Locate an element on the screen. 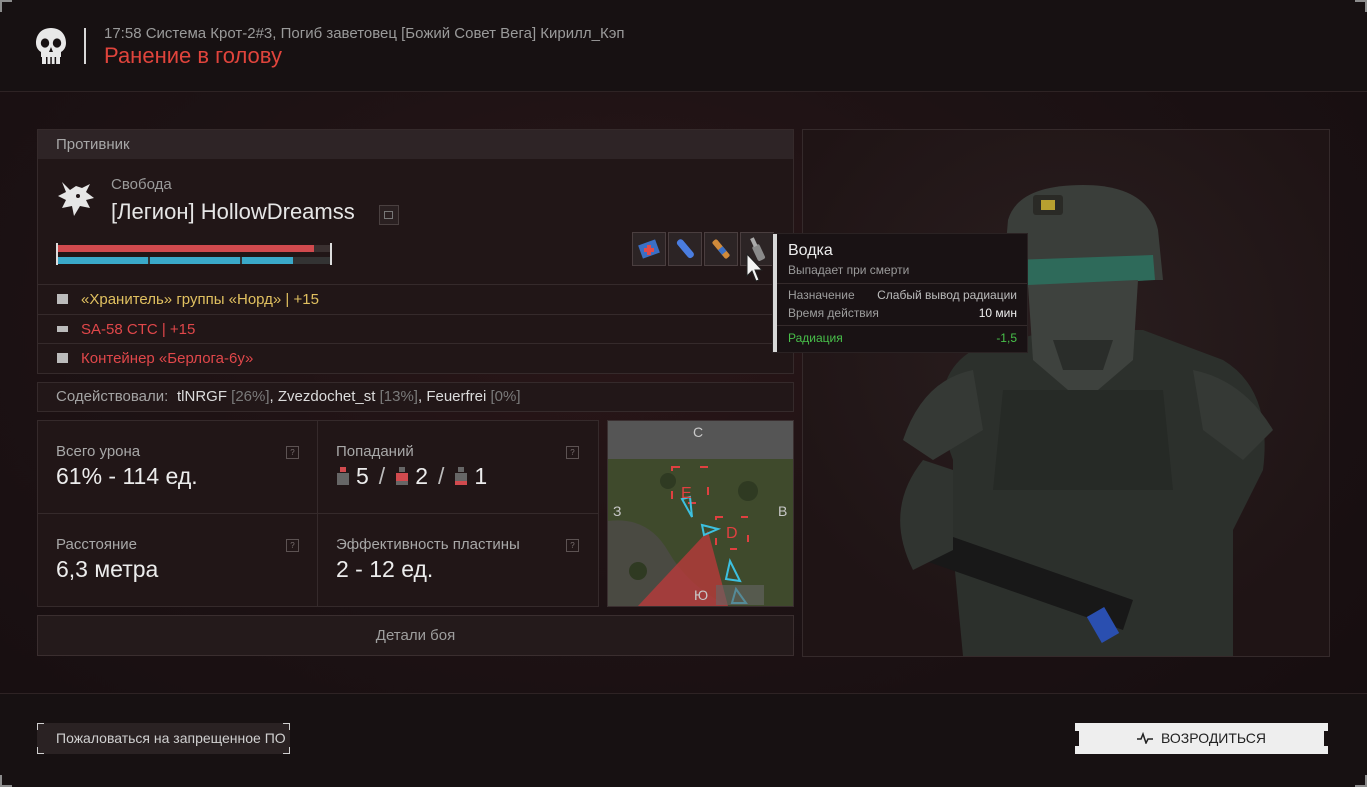 This screenshot has height=787, width=1367. copy-name-icon is located at coordinates (389, 215).